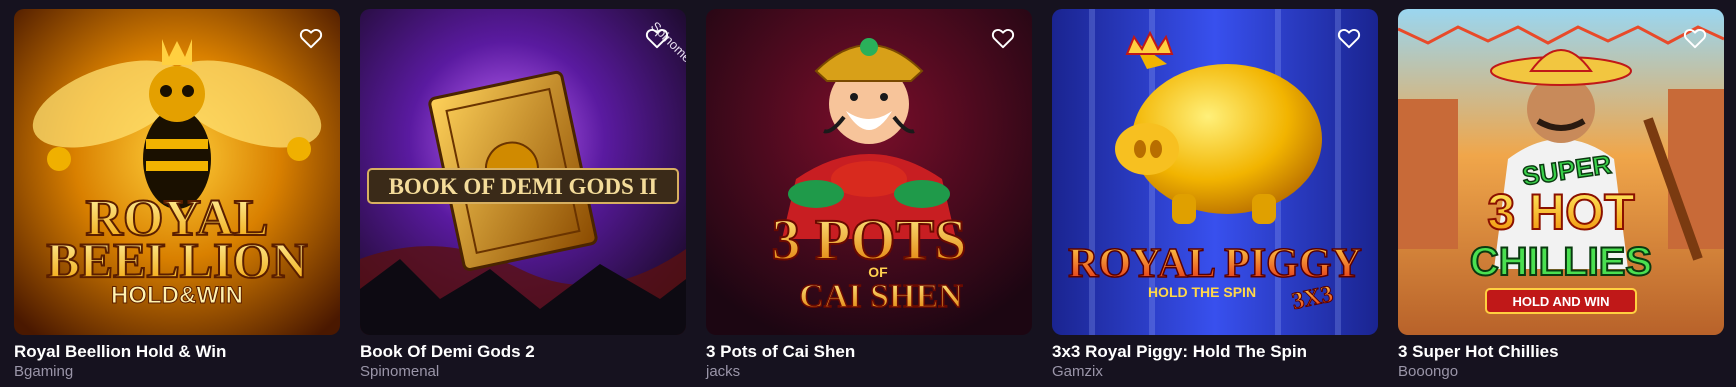 This screenshot has width=1736, height=387. I want to click on game-title: 3 Super Hot Chillies, so click(1561, 352).